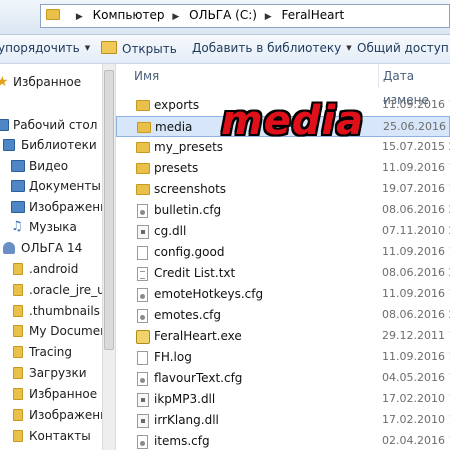  I want to click on file-name: ikpMP3.dll, so click(185, 399).